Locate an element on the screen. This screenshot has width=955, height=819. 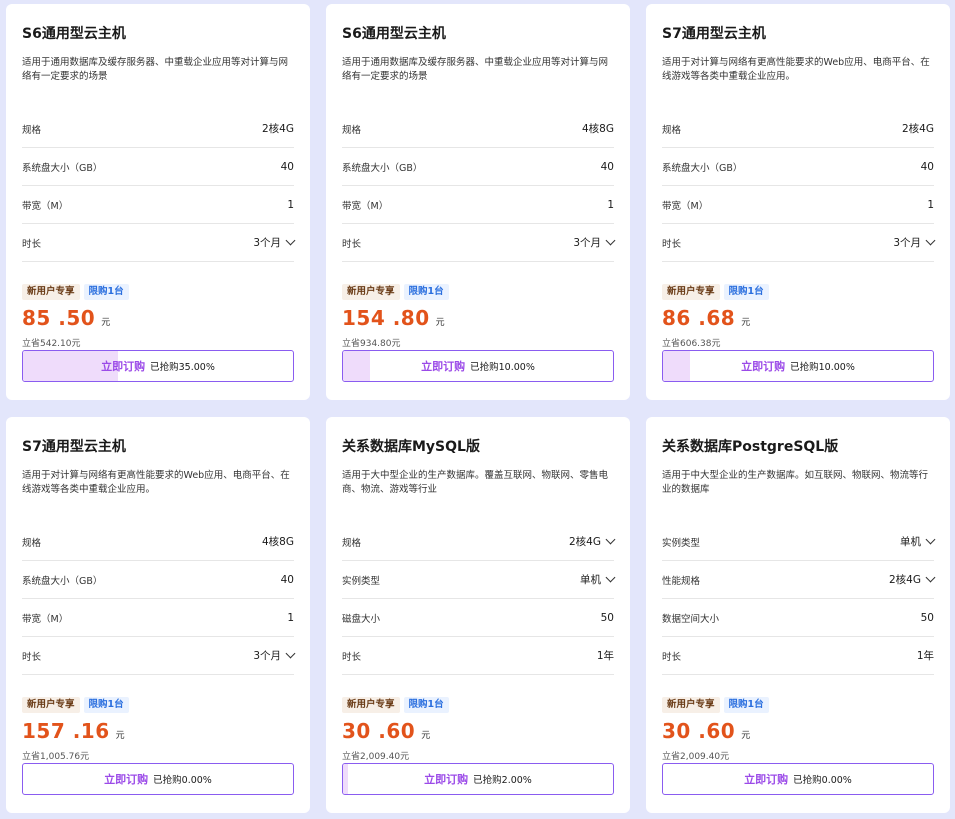
purchase-progress-text: 已抢购10.00% is located at coordinates (822, 367).